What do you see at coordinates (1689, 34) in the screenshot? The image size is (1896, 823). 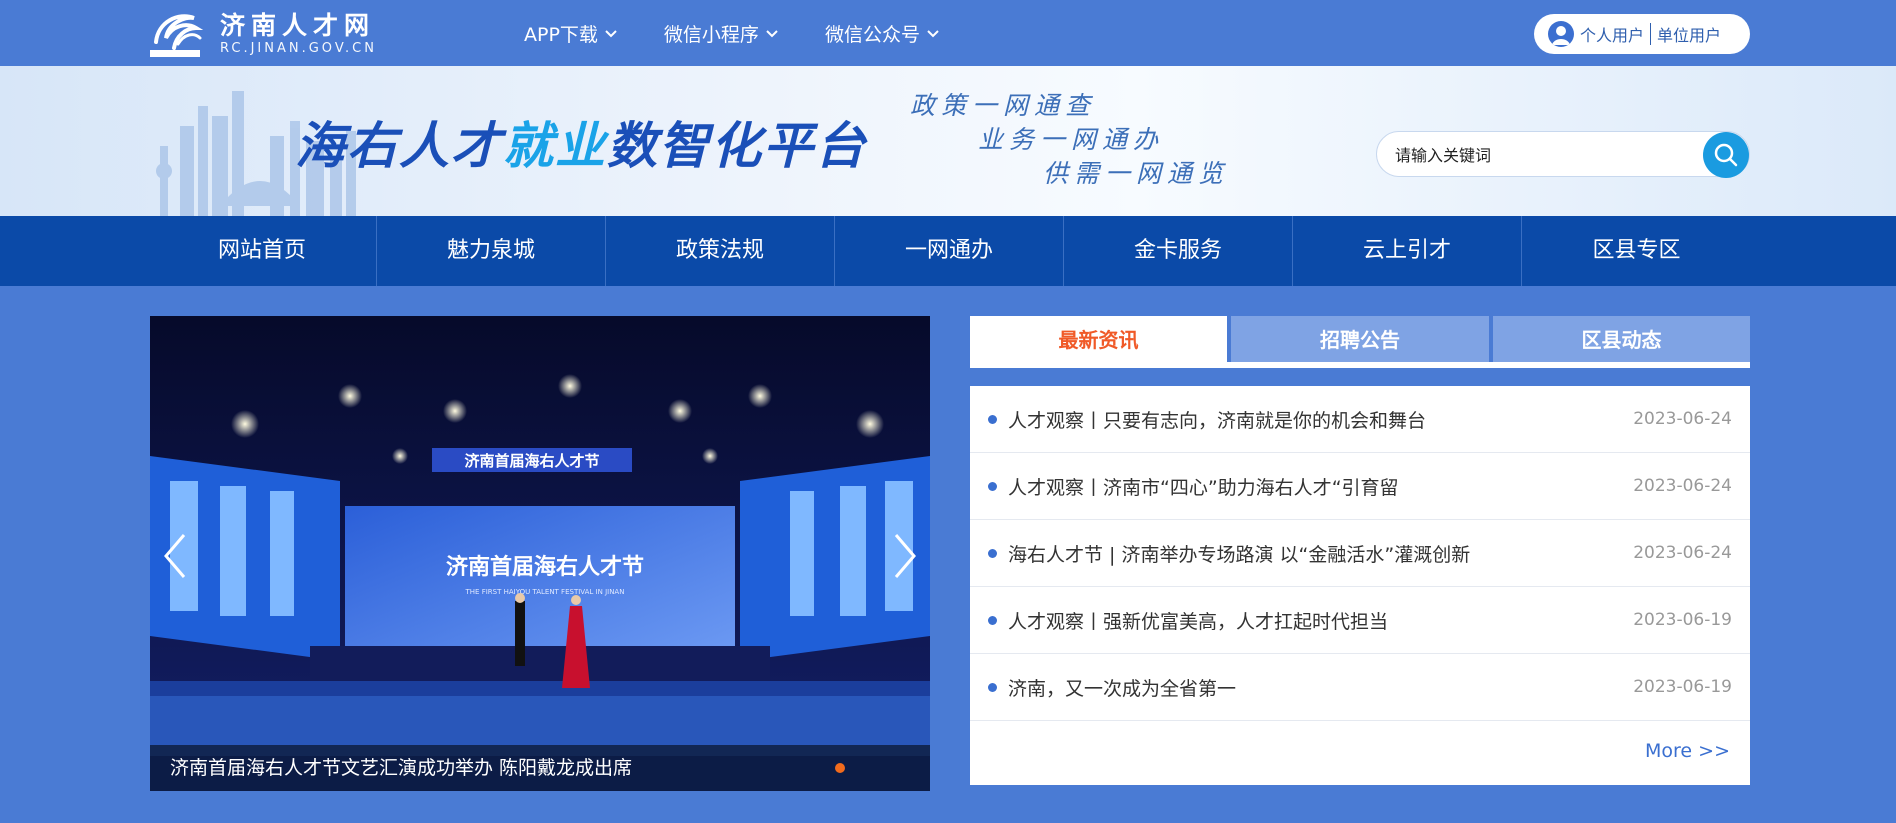 I see `company-user-link: 单位用户` at bounding box center [1689, 34].